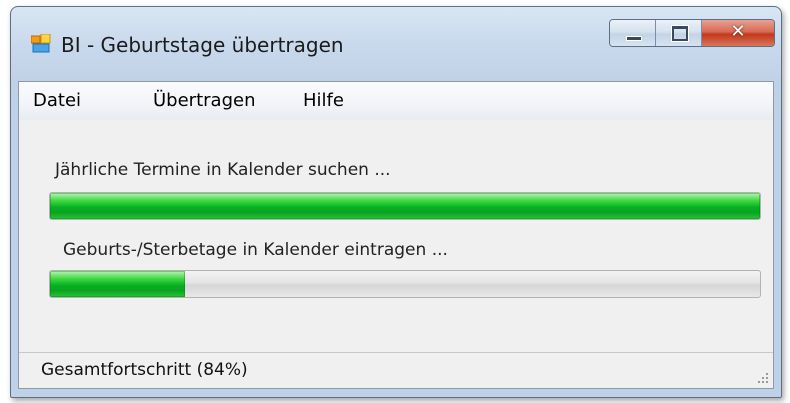  I want to click on progress-bar-insert, so click(405, 284).